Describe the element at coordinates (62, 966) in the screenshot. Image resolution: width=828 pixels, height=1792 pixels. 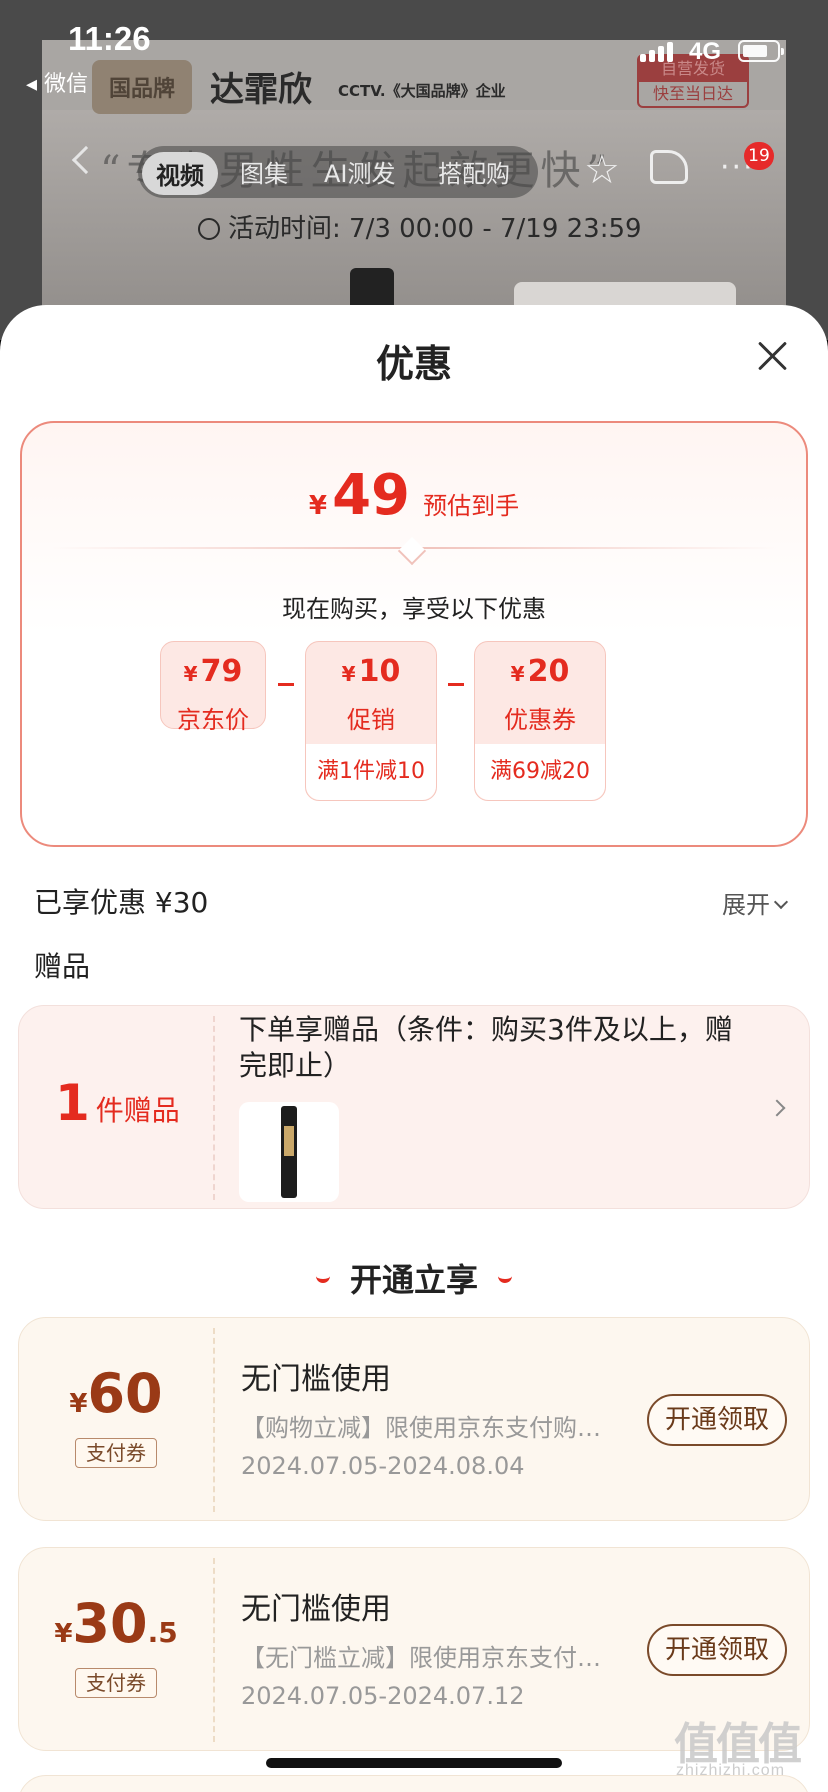
I see `gift-heading: 赠品` at that location.